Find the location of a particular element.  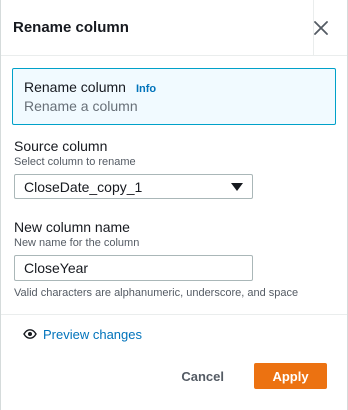

eye-icon is located at coordinates (30, 334).